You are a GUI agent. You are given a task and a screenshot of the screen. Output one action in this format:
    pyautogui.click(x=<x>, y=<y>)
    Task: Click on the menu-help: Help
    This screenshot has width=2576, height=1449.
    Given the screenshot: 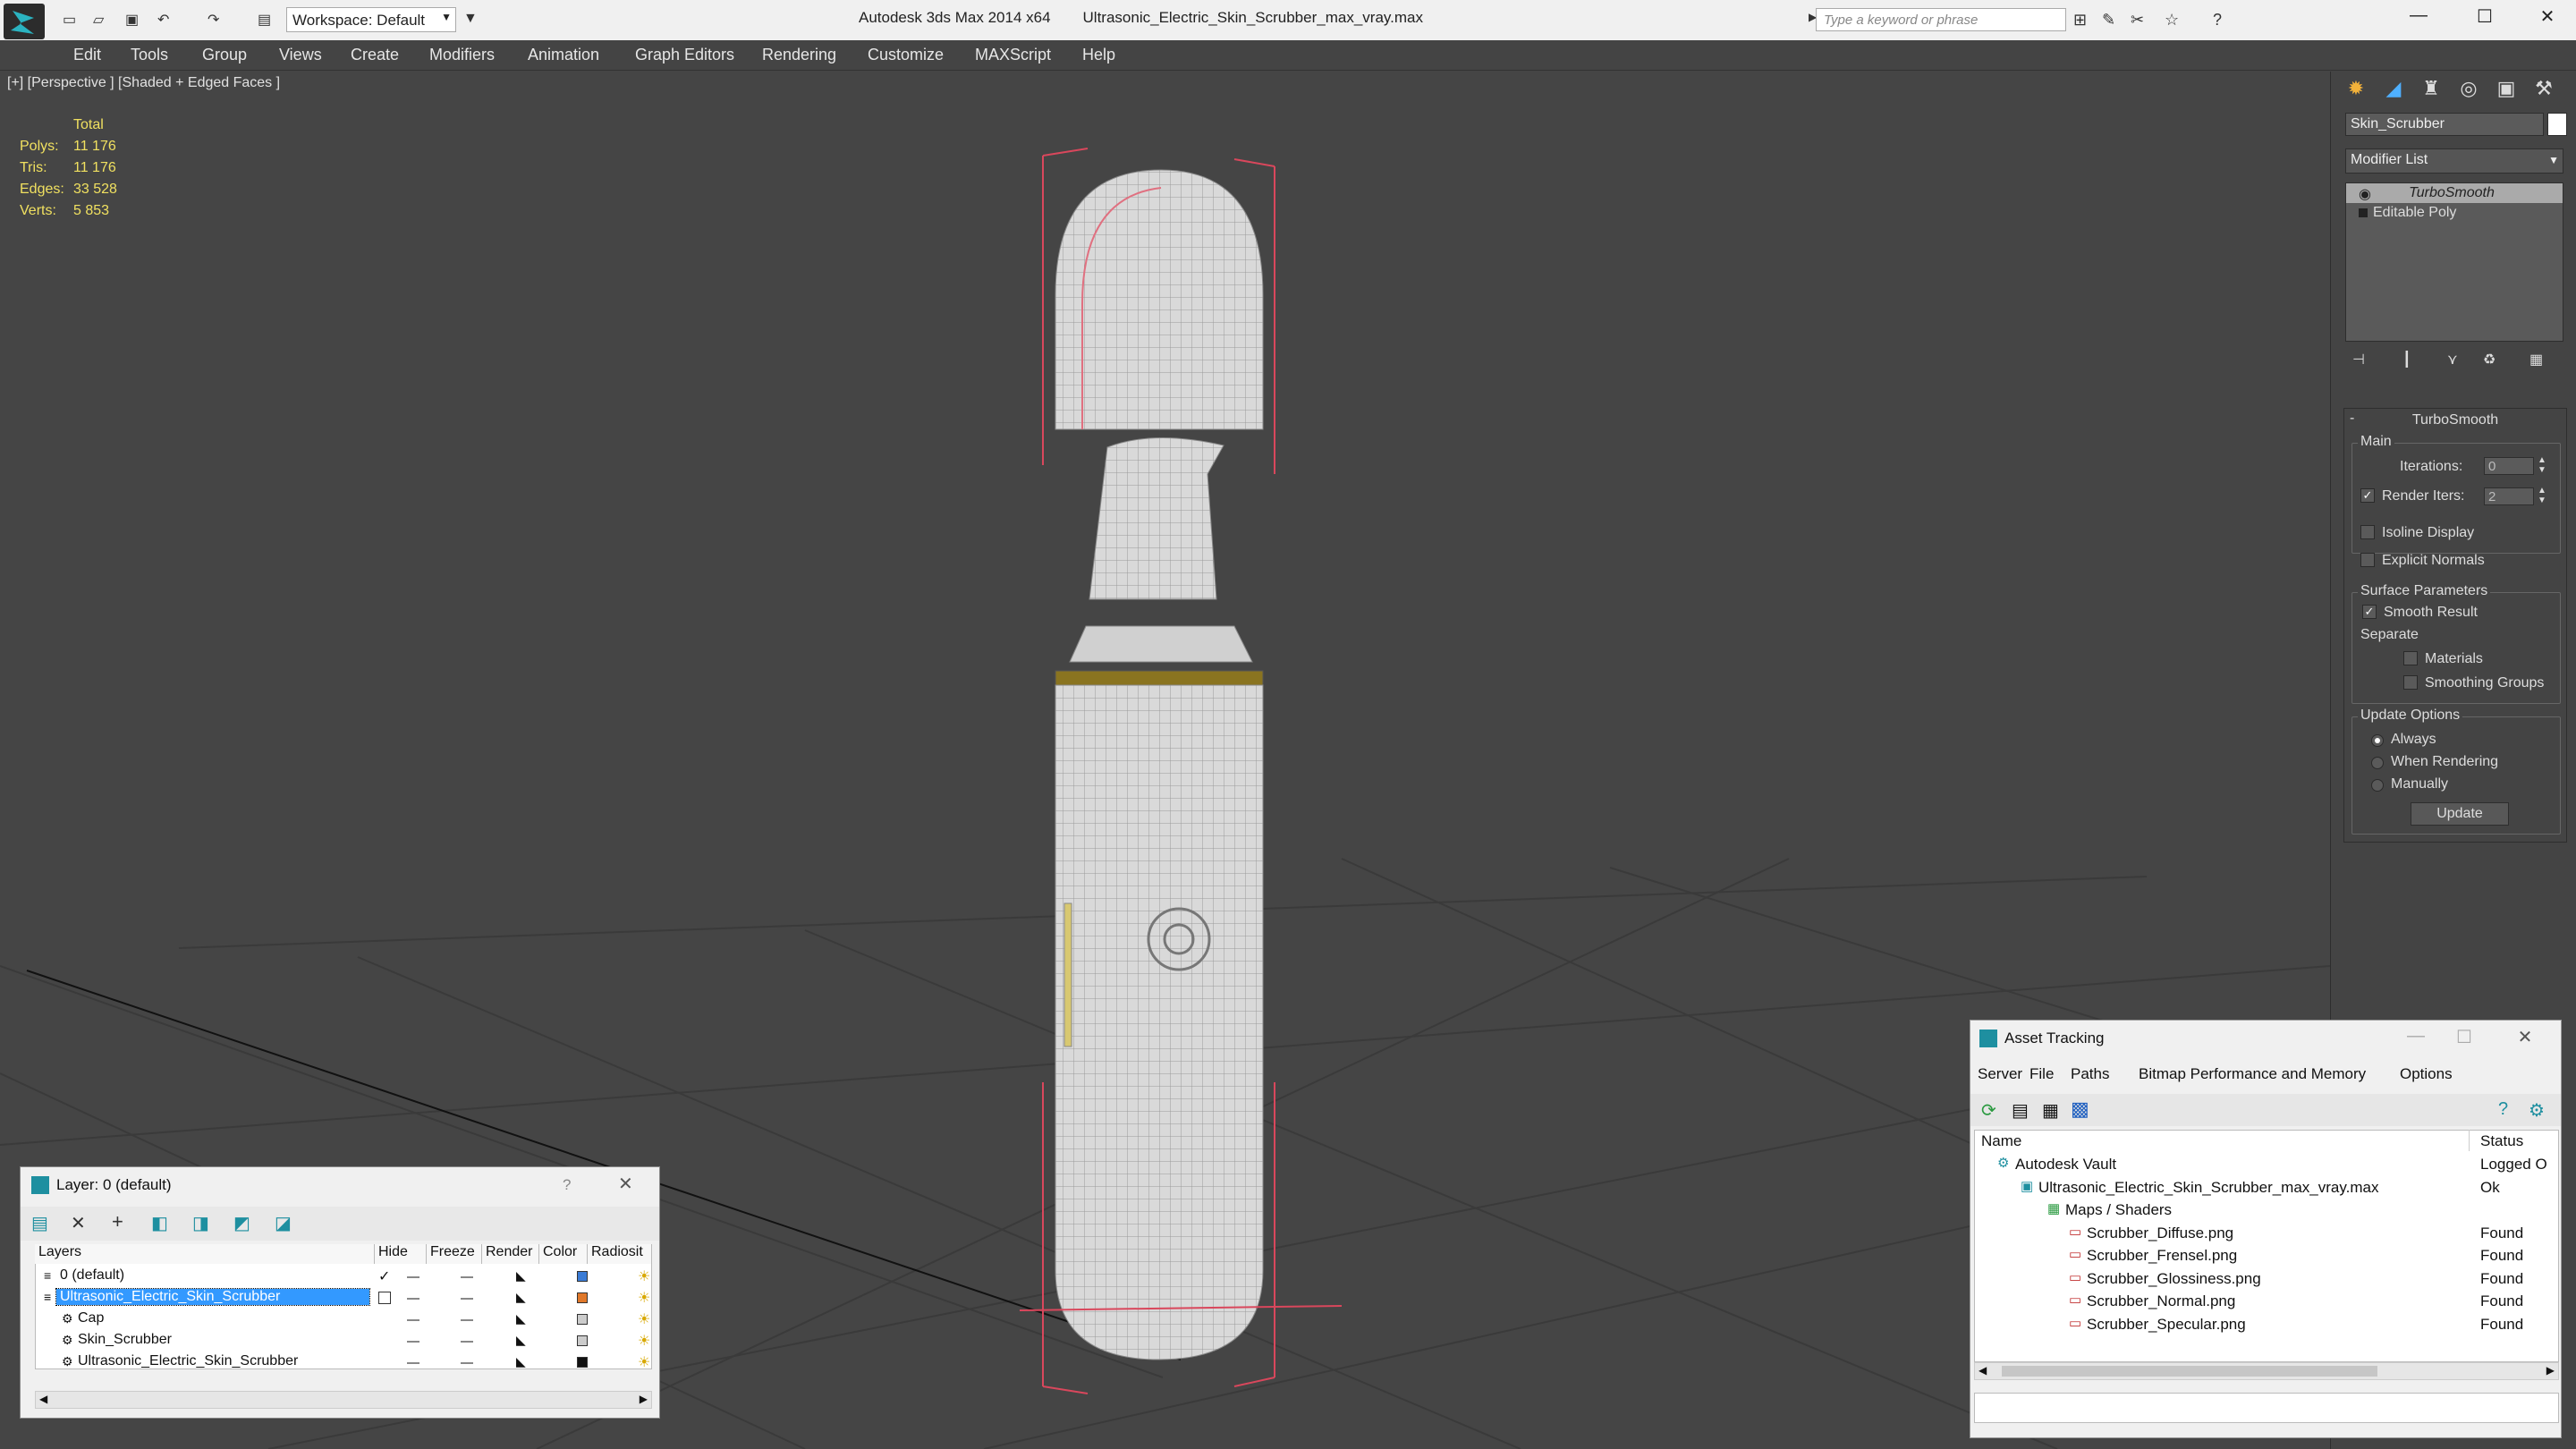 What is the action you would take?
    pyautogui.click(x=1098, y=55)
    